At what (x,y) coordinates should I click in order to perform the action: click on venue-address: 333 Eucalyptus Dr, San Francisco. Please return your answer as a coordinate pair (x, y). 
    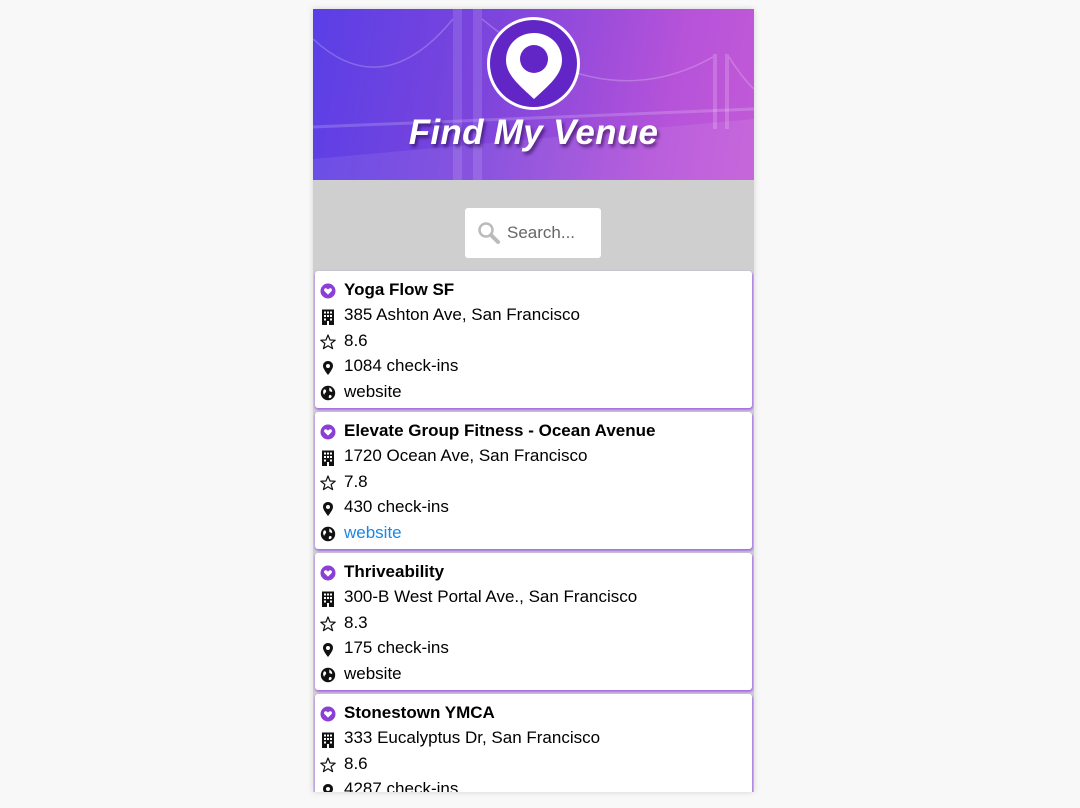
    Looking at the image, I should click on (472, 738).